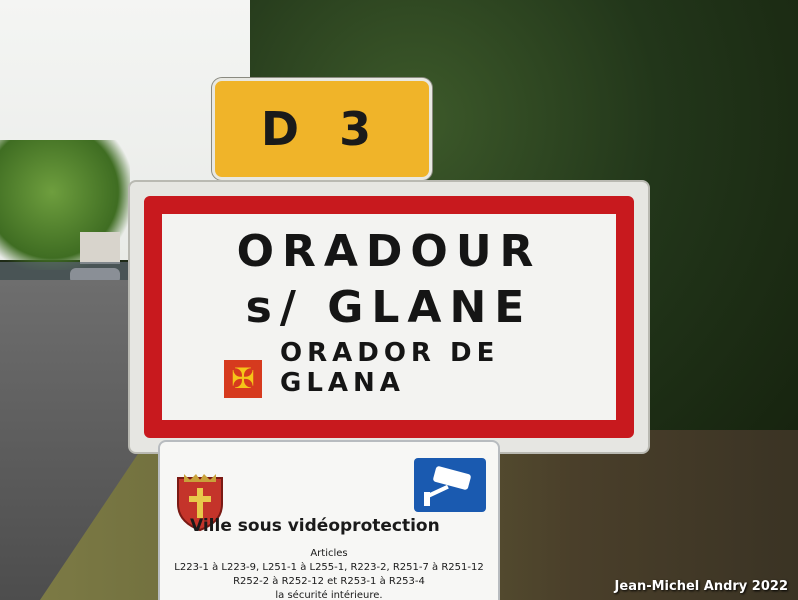 The height and width of the screenshot is (600, 798). Describe the element at coordinates (390, 368) in the screenshot. I see `town-name-occitan: ORADOR DE GLANA` at that location.